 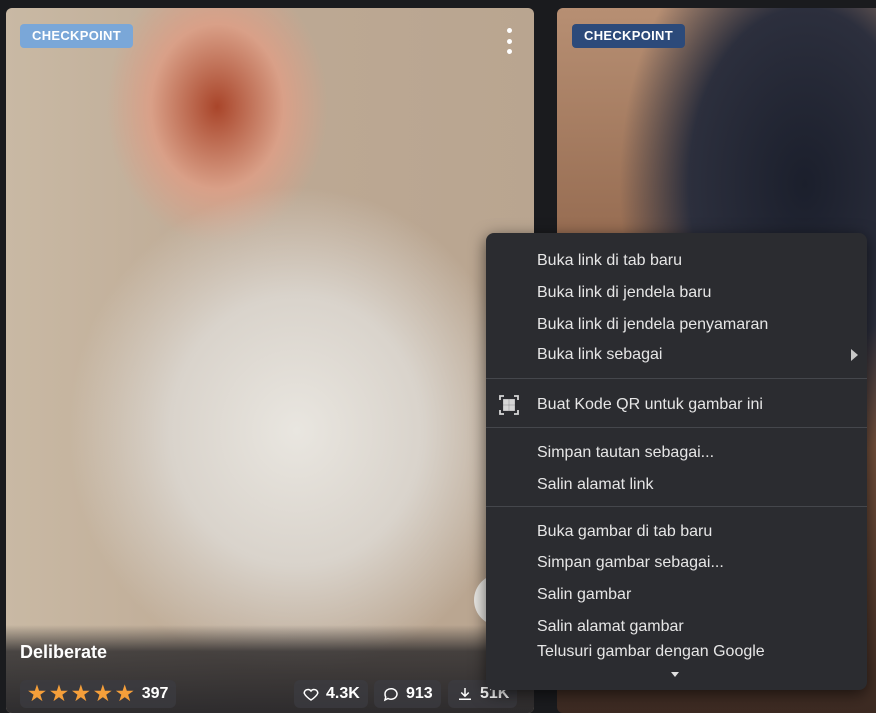 What do you see at coordinates (676, 627) in the screenshot?
I see `menu-copy-image-address: Salin alamat gambar` at bounding box center [676, 627].